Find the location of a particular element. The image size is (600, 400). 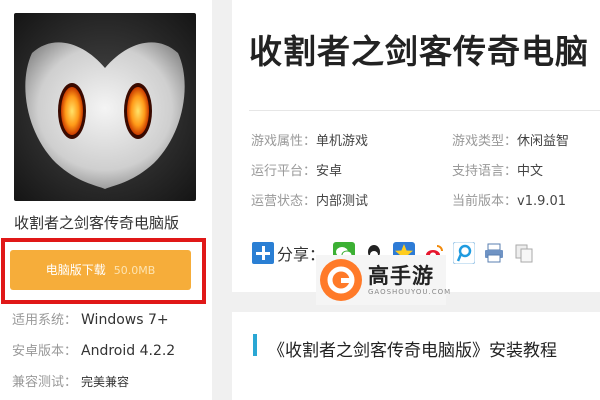

attr-game-type: 游戏类型：休闲益智 is located at coordinates (511, 141).